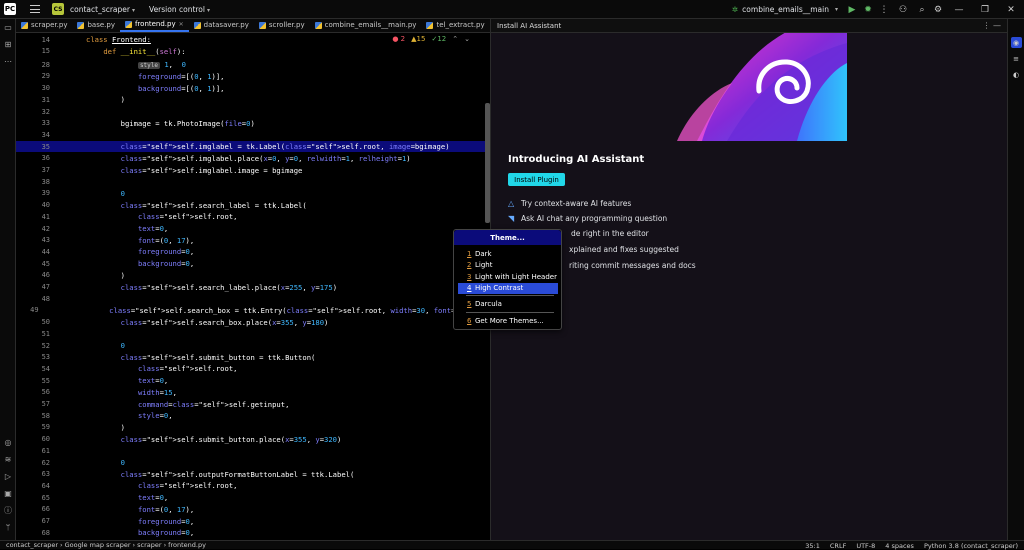 This screenshot has width=1024, height=550. Describe the element at coordinates (852, 9) in the screenshot. I see `run-icon: ▶` at that location.